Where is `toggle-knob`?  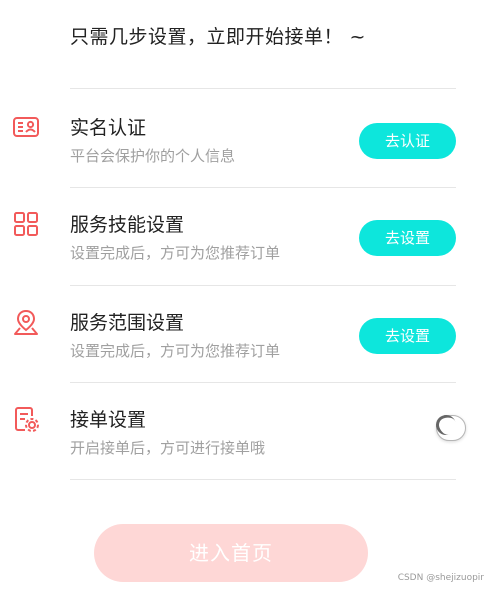
toggle-knob is located at coordinates (446, 425).